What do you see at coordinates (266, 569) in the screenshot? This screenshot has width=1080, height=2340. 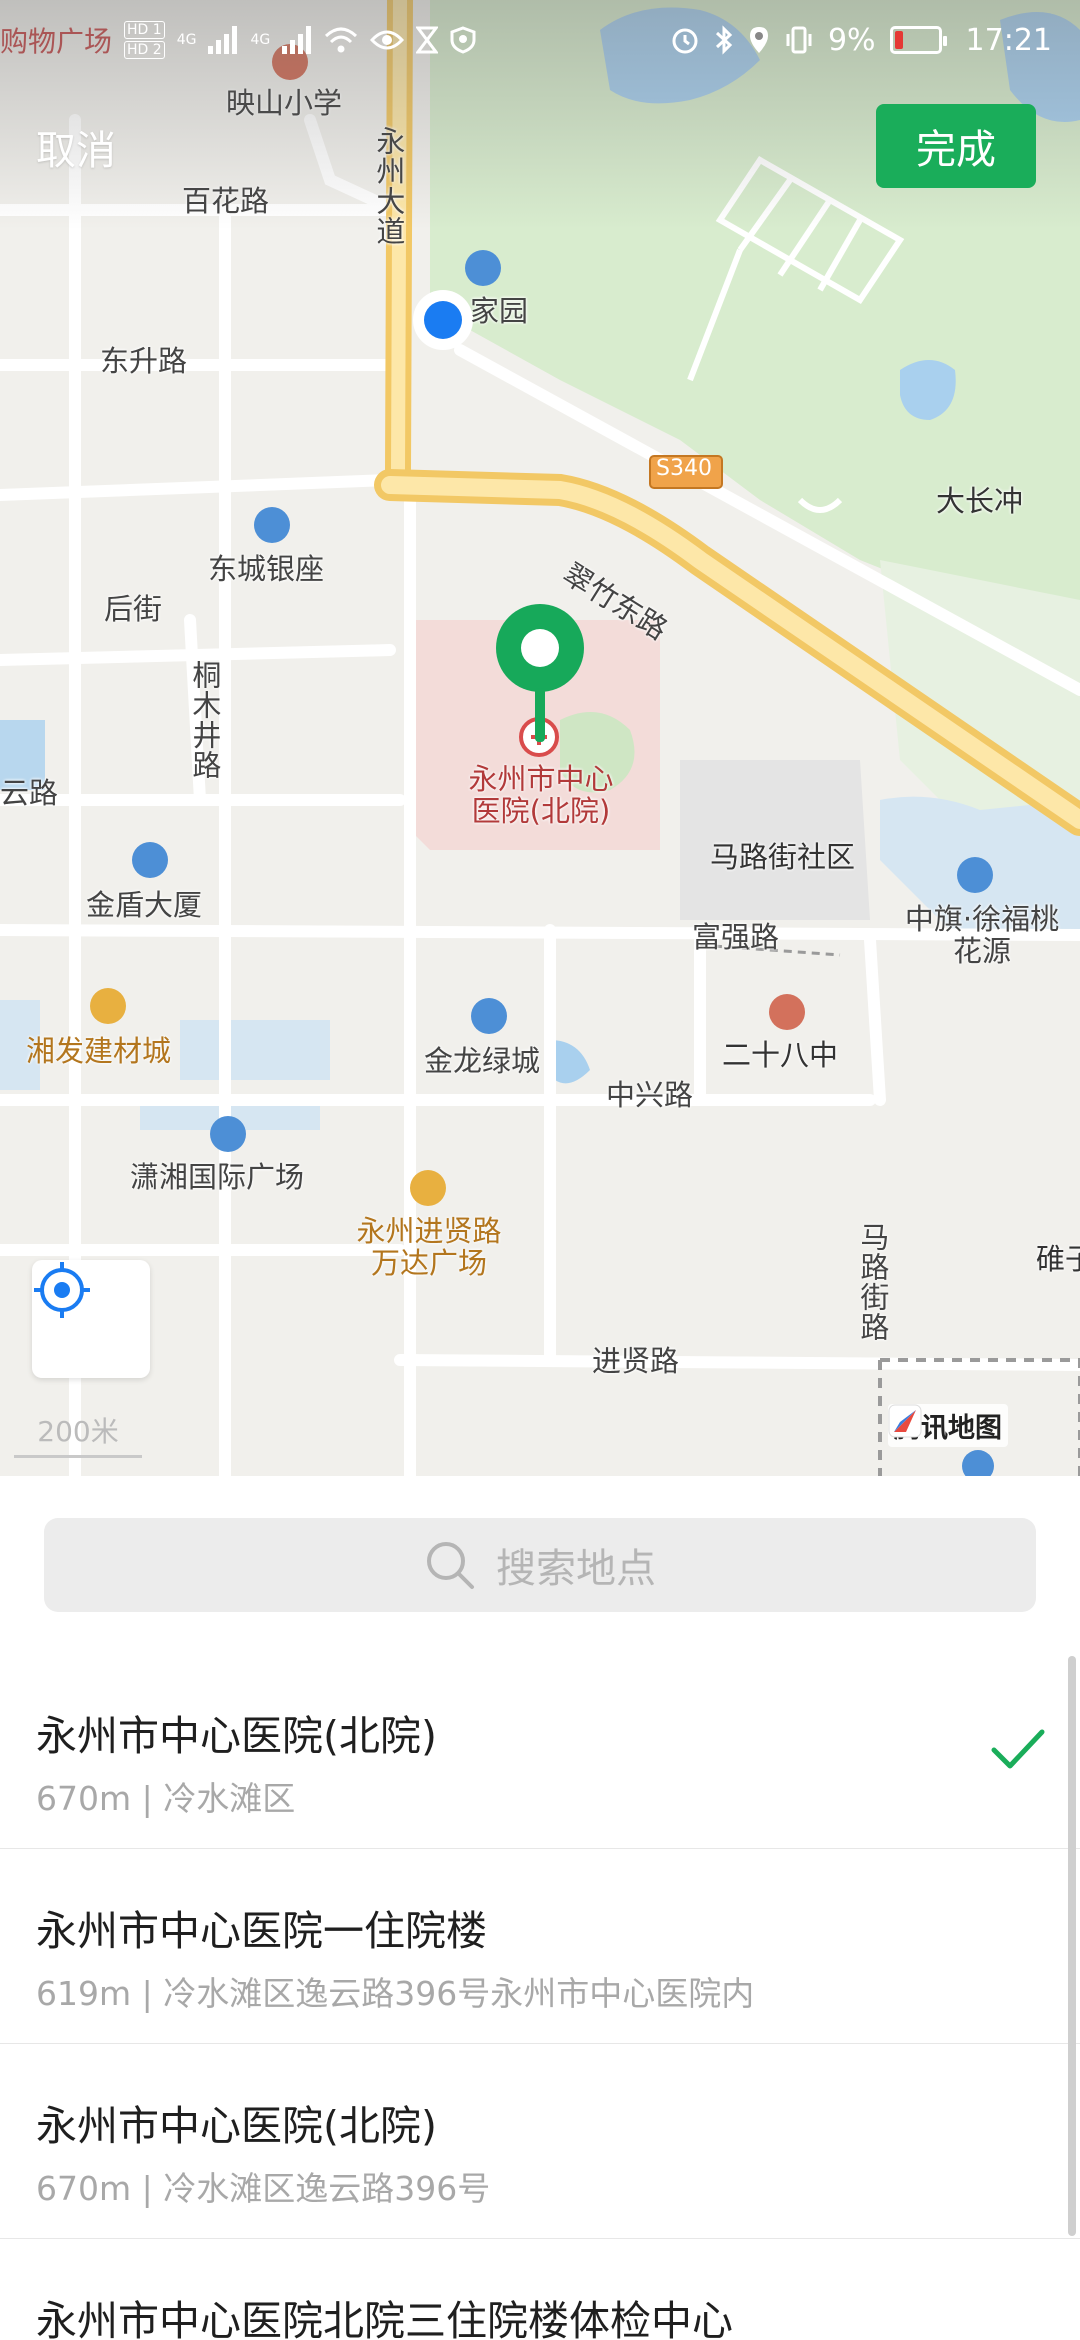 I see `map-label-dongcheng-yinzuo: 东城银座` at bounding box center [266, 569].